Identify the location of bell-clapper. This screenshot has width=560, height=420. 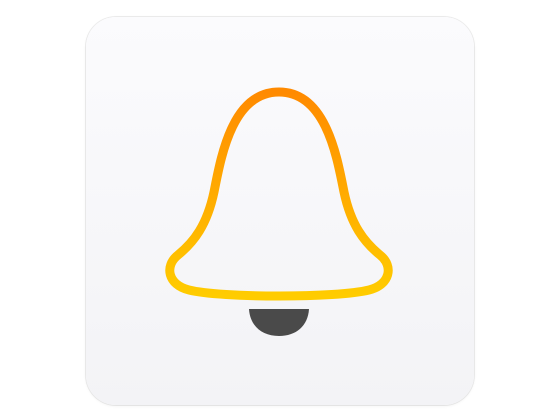
(279, 322).